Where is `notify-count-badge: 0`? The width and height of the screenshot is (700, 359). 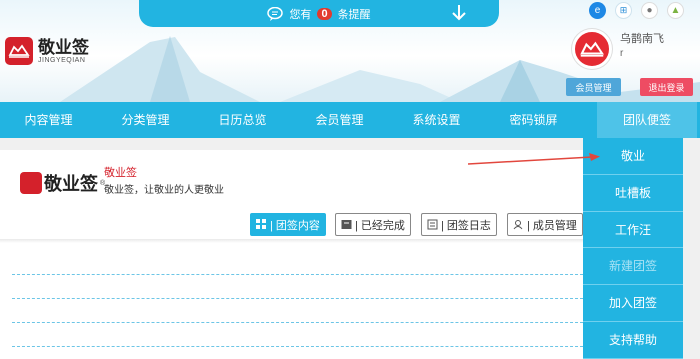
notify-count-badge: 0 is located at coordinates (324, 13).